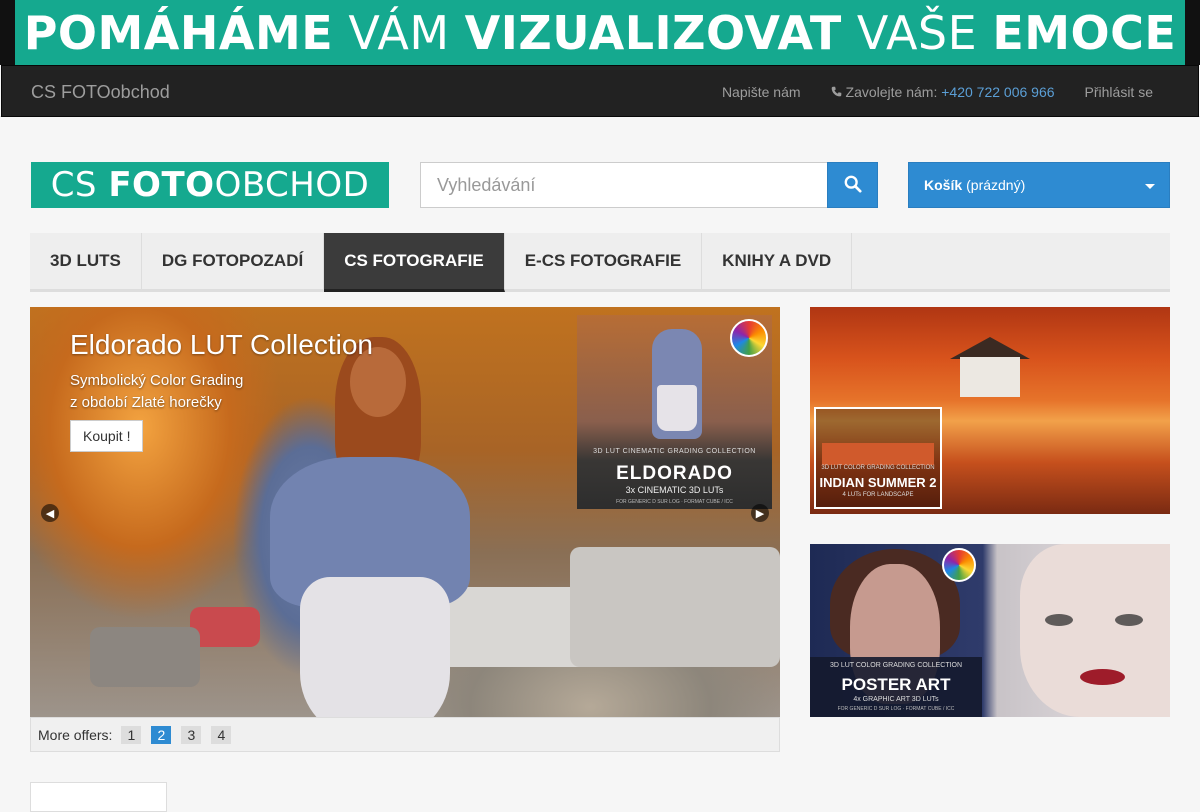  Describe the element at coordinates (375, 647) in the screenshot. I see `model-skirt` at that location.